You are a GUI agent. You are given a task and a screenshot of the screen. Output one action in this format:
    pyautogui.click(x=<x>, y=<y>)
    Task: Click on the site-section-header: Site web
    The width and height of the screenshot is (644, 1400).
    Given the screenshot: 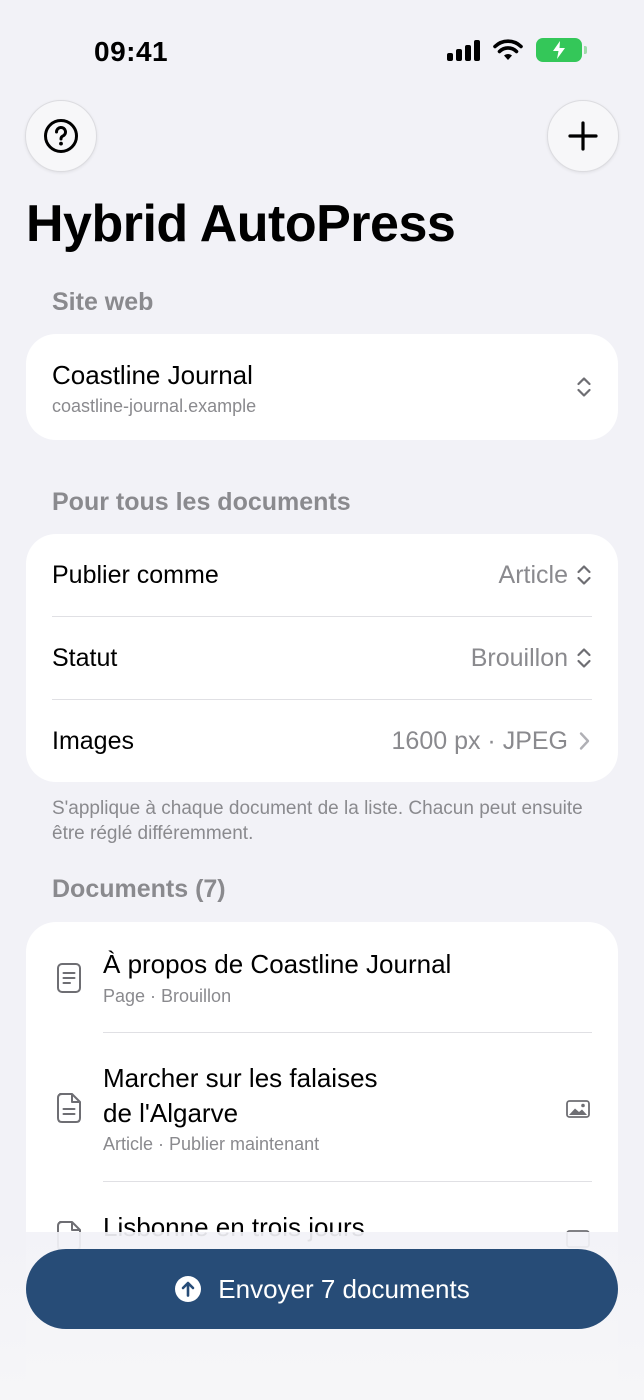 What is the action you would take?
    pyautogui.click(x=103, y=302)
    